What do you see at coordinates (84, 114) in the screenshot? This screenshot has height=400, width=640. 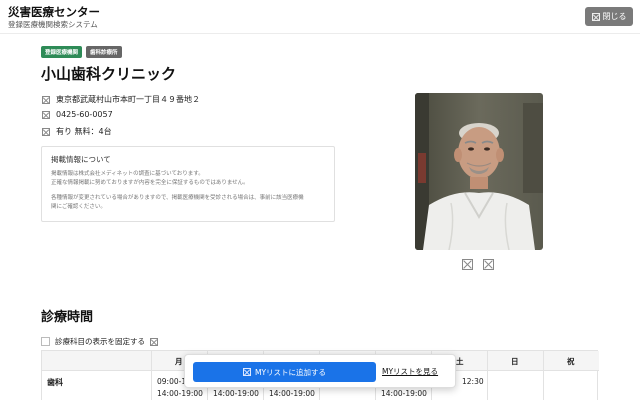 I see `phone-text: 0425-60-0057` at bounding box center [84, 114].